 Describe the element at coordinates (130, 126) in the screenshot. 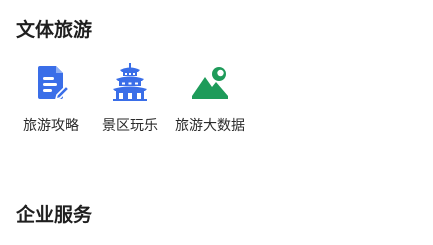

I see `scenic-fun-label: 景区玩乐` at that location.